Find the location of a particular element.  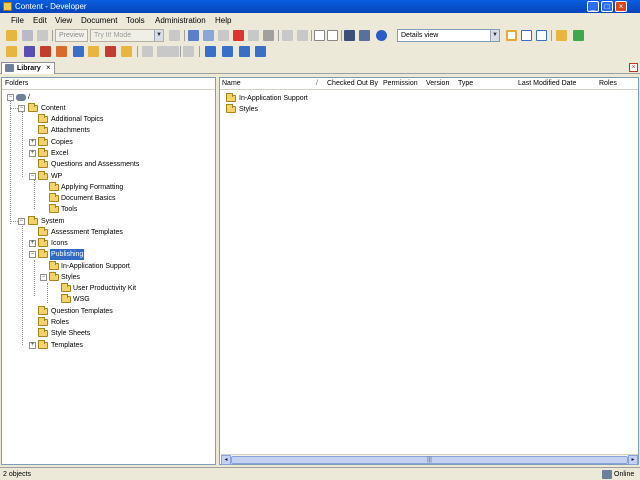

horizontal-scrollbar: ◂ ||| ▸ is located at coordinates (429, 459).